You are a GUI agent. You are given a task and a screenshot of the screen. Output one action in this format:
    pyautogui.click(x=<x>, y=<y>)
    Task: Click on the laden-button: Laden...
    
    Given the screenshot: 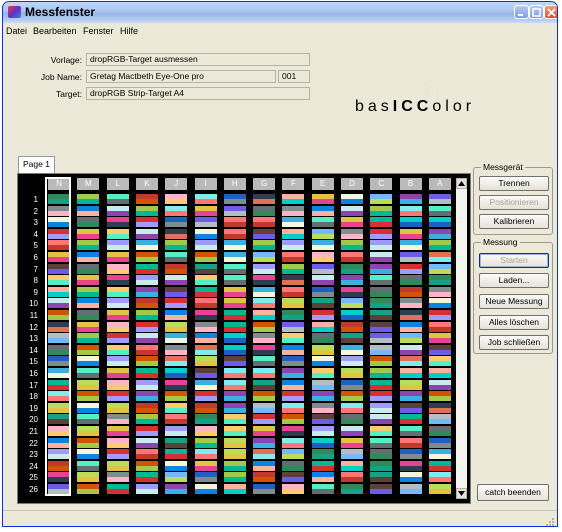 What is the action you would take?
    pyautogui.click(x=514, y=280)
    